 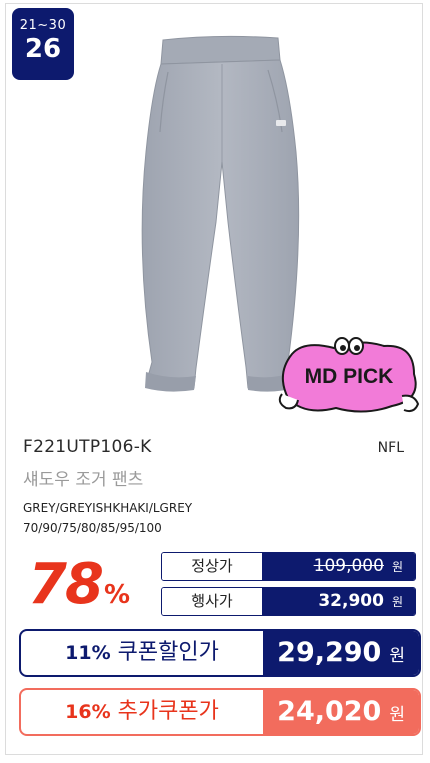 What do you see at coordinates (88, 653) in the screenshot?
I see `coupon-rate: 11%` at bounding box center [88, 653].